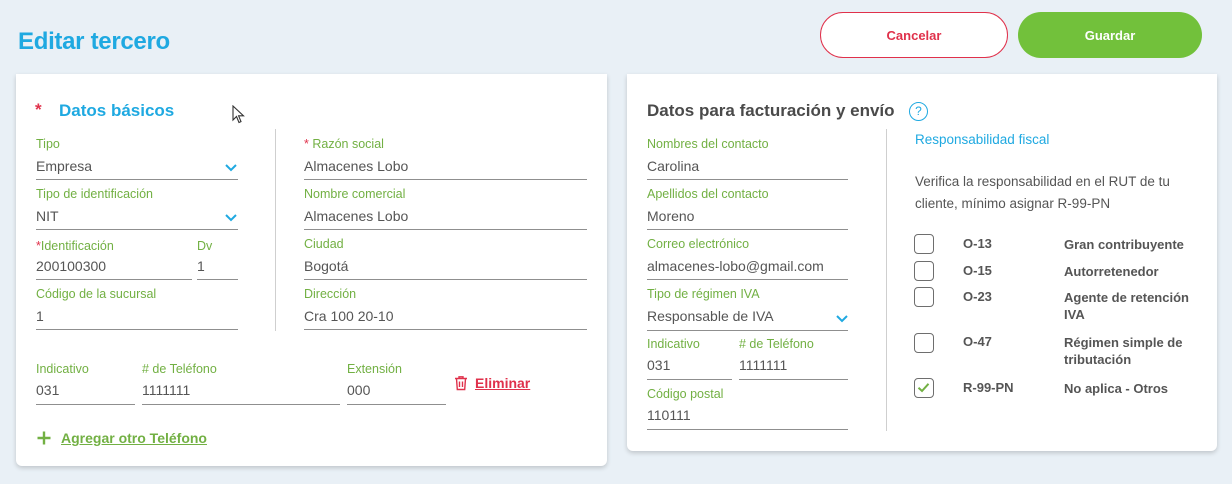  I want to click on required-mark: *, so click(38, 109).